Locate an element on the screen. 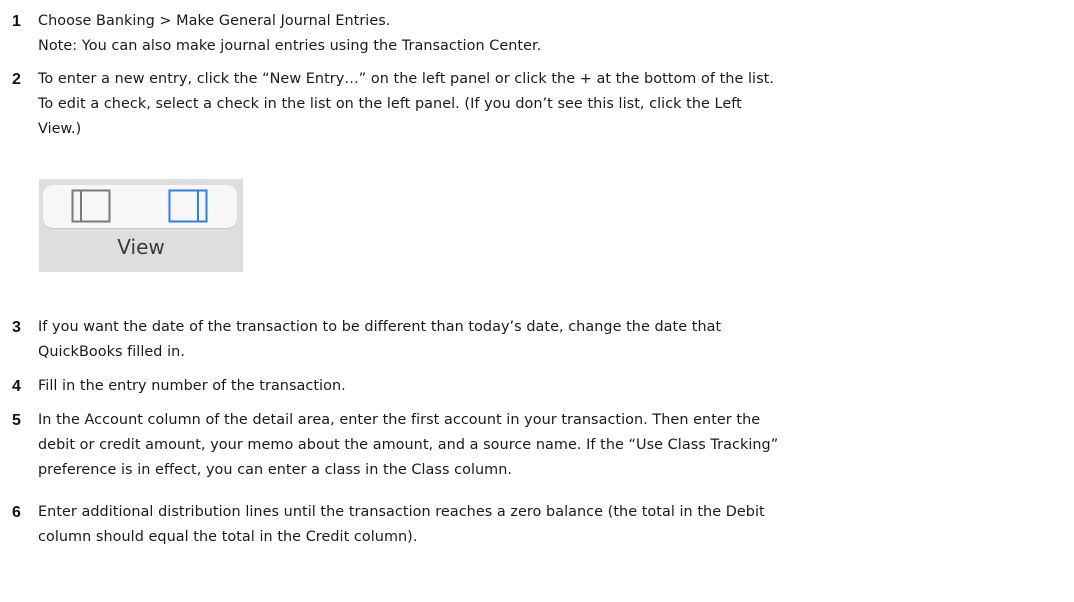 The width and height of the screenshot is (1074, 602). step-number: 1 is located at coordinates (16, 21).